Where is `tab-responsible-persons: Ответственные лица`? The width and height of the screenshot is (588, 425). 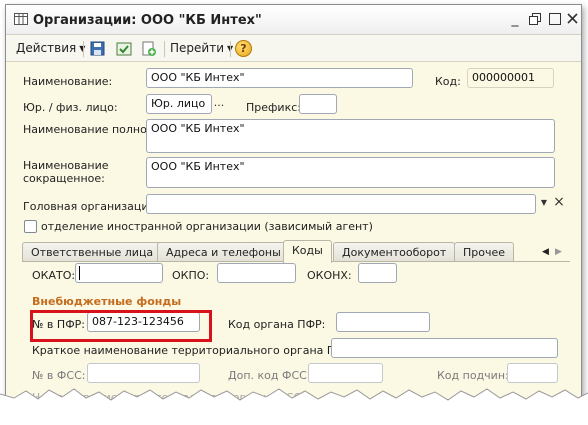
tab-responsible-persons: Ответственные лица is located at coordinates (92, 252).